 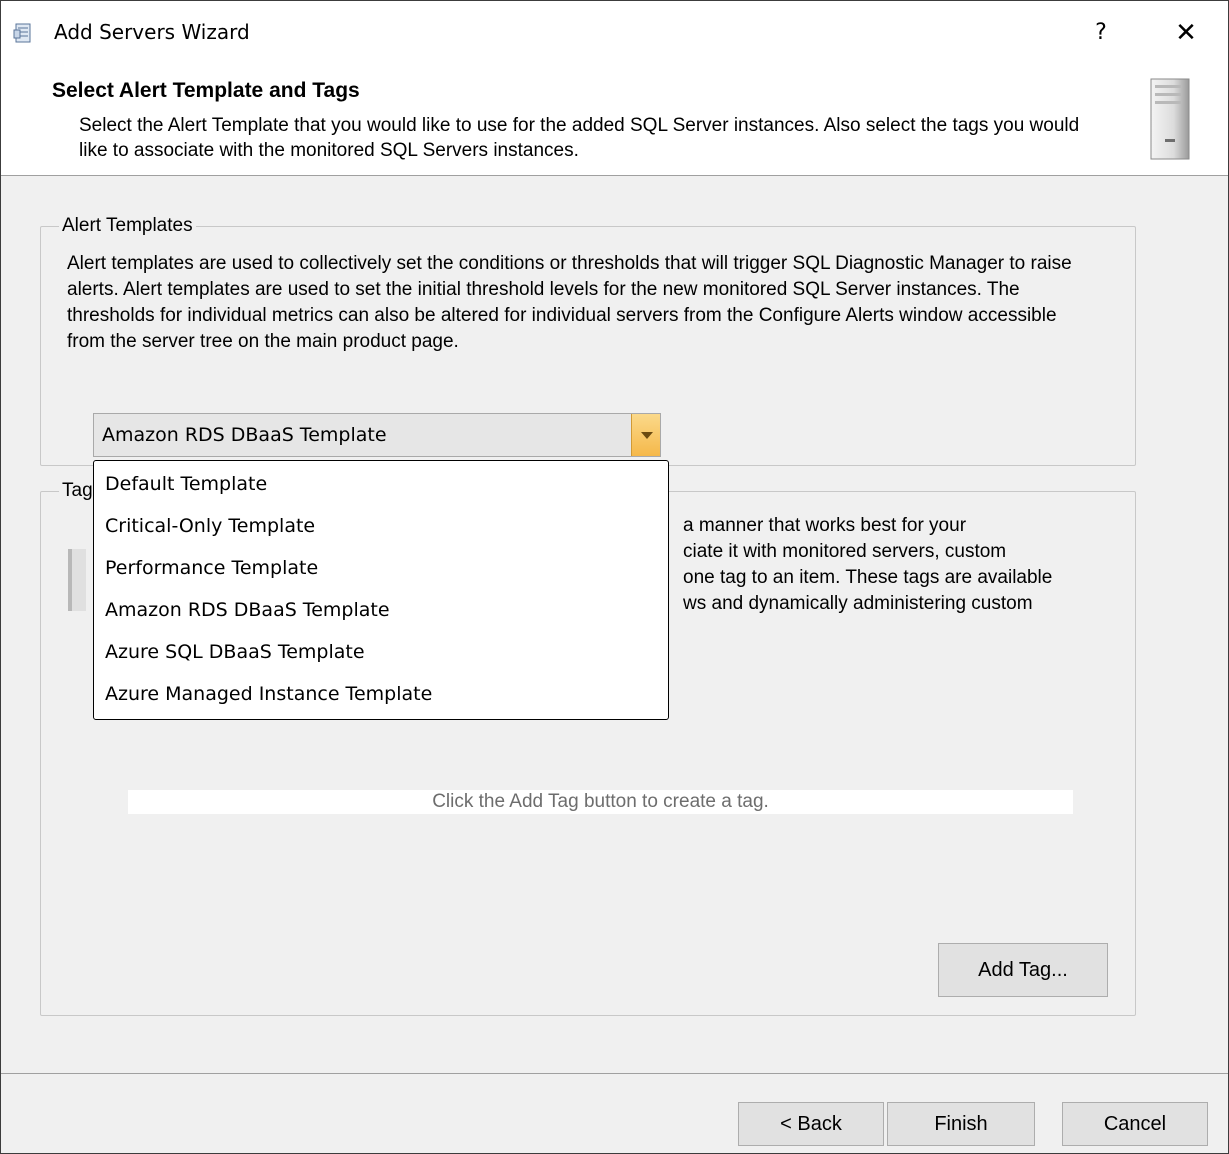 What do you see at coordinates (1186, 33) in the screenshot?
I see `close-button: ✕` at bounding box center [1186, 33].